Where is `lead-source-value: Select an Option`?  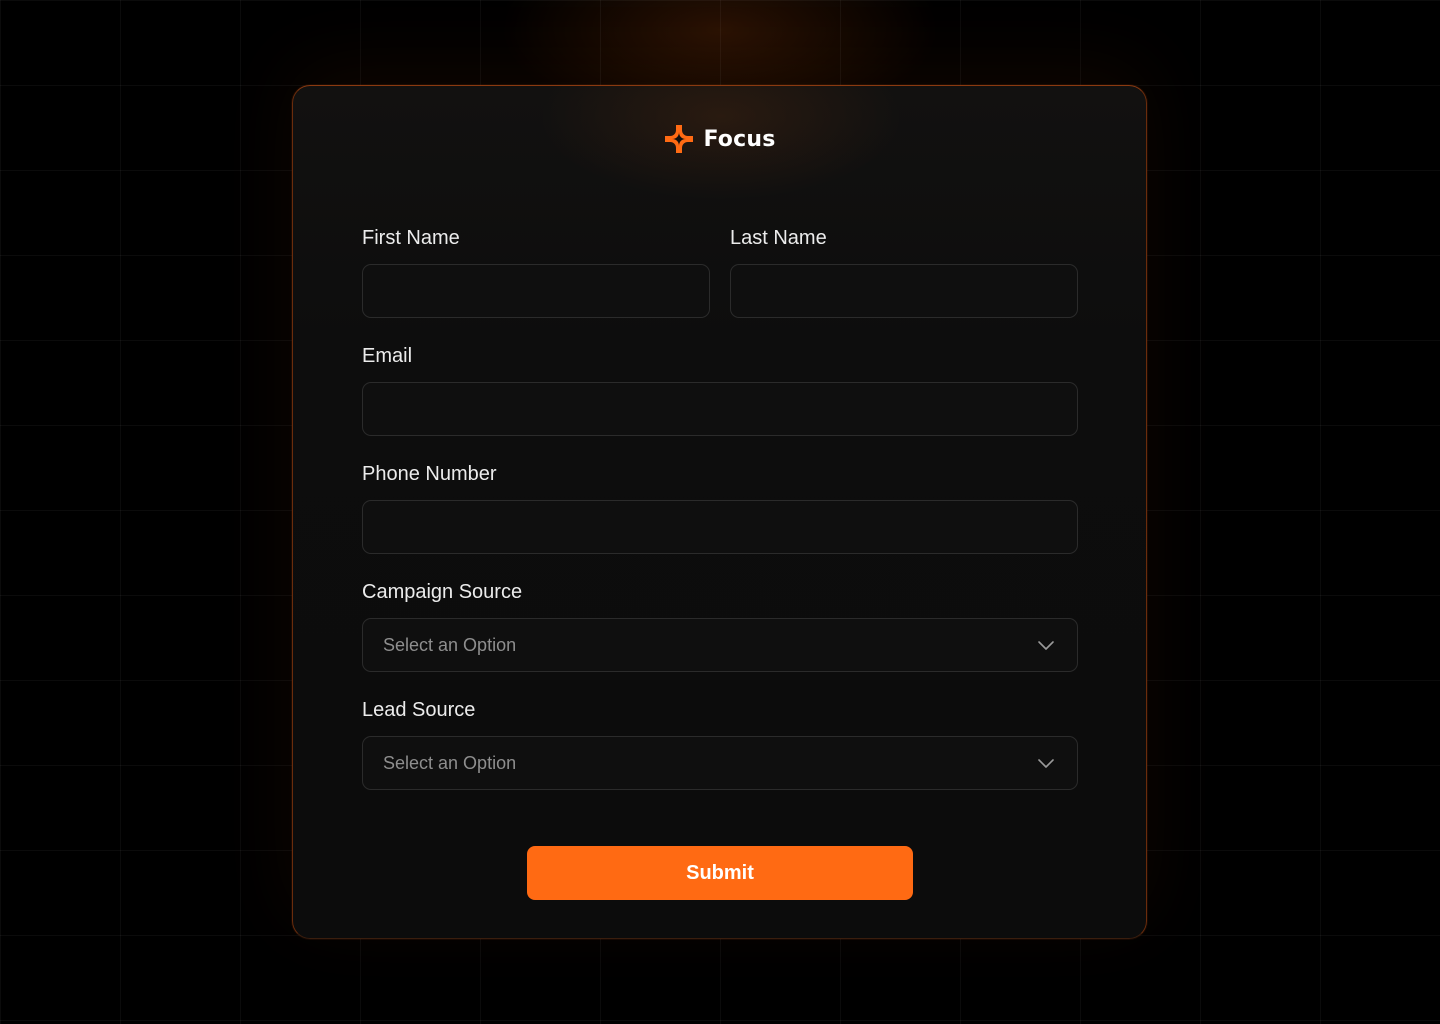 lead-source-value: Select an Option is located at coordinates (450, 762).